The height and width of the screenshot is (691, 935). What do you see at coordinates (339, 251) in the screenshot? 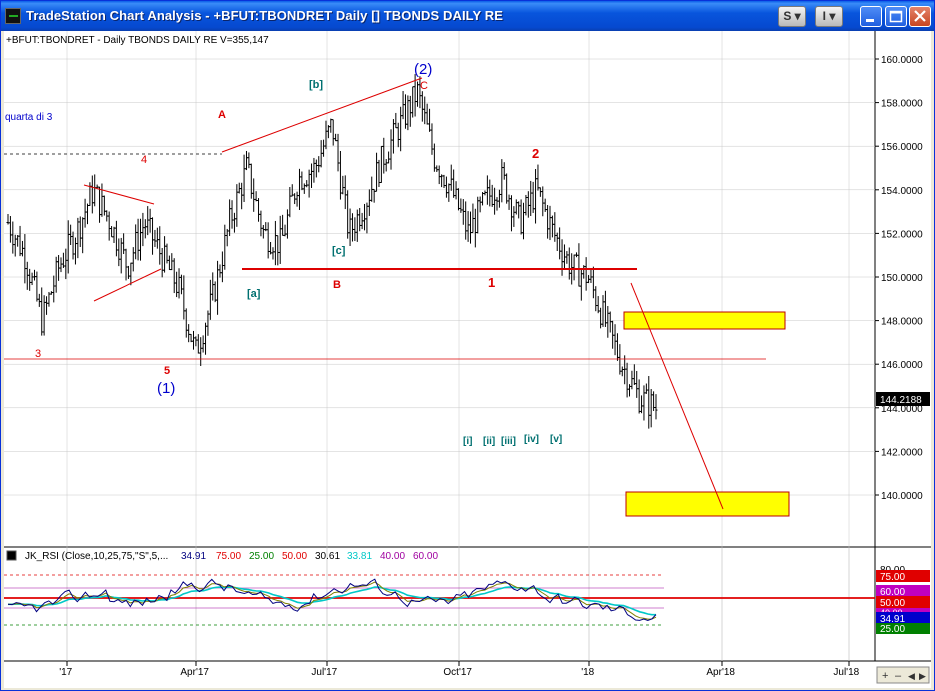
I see `wave-c-minor-label: [c]` at bounding box center [339, 251].